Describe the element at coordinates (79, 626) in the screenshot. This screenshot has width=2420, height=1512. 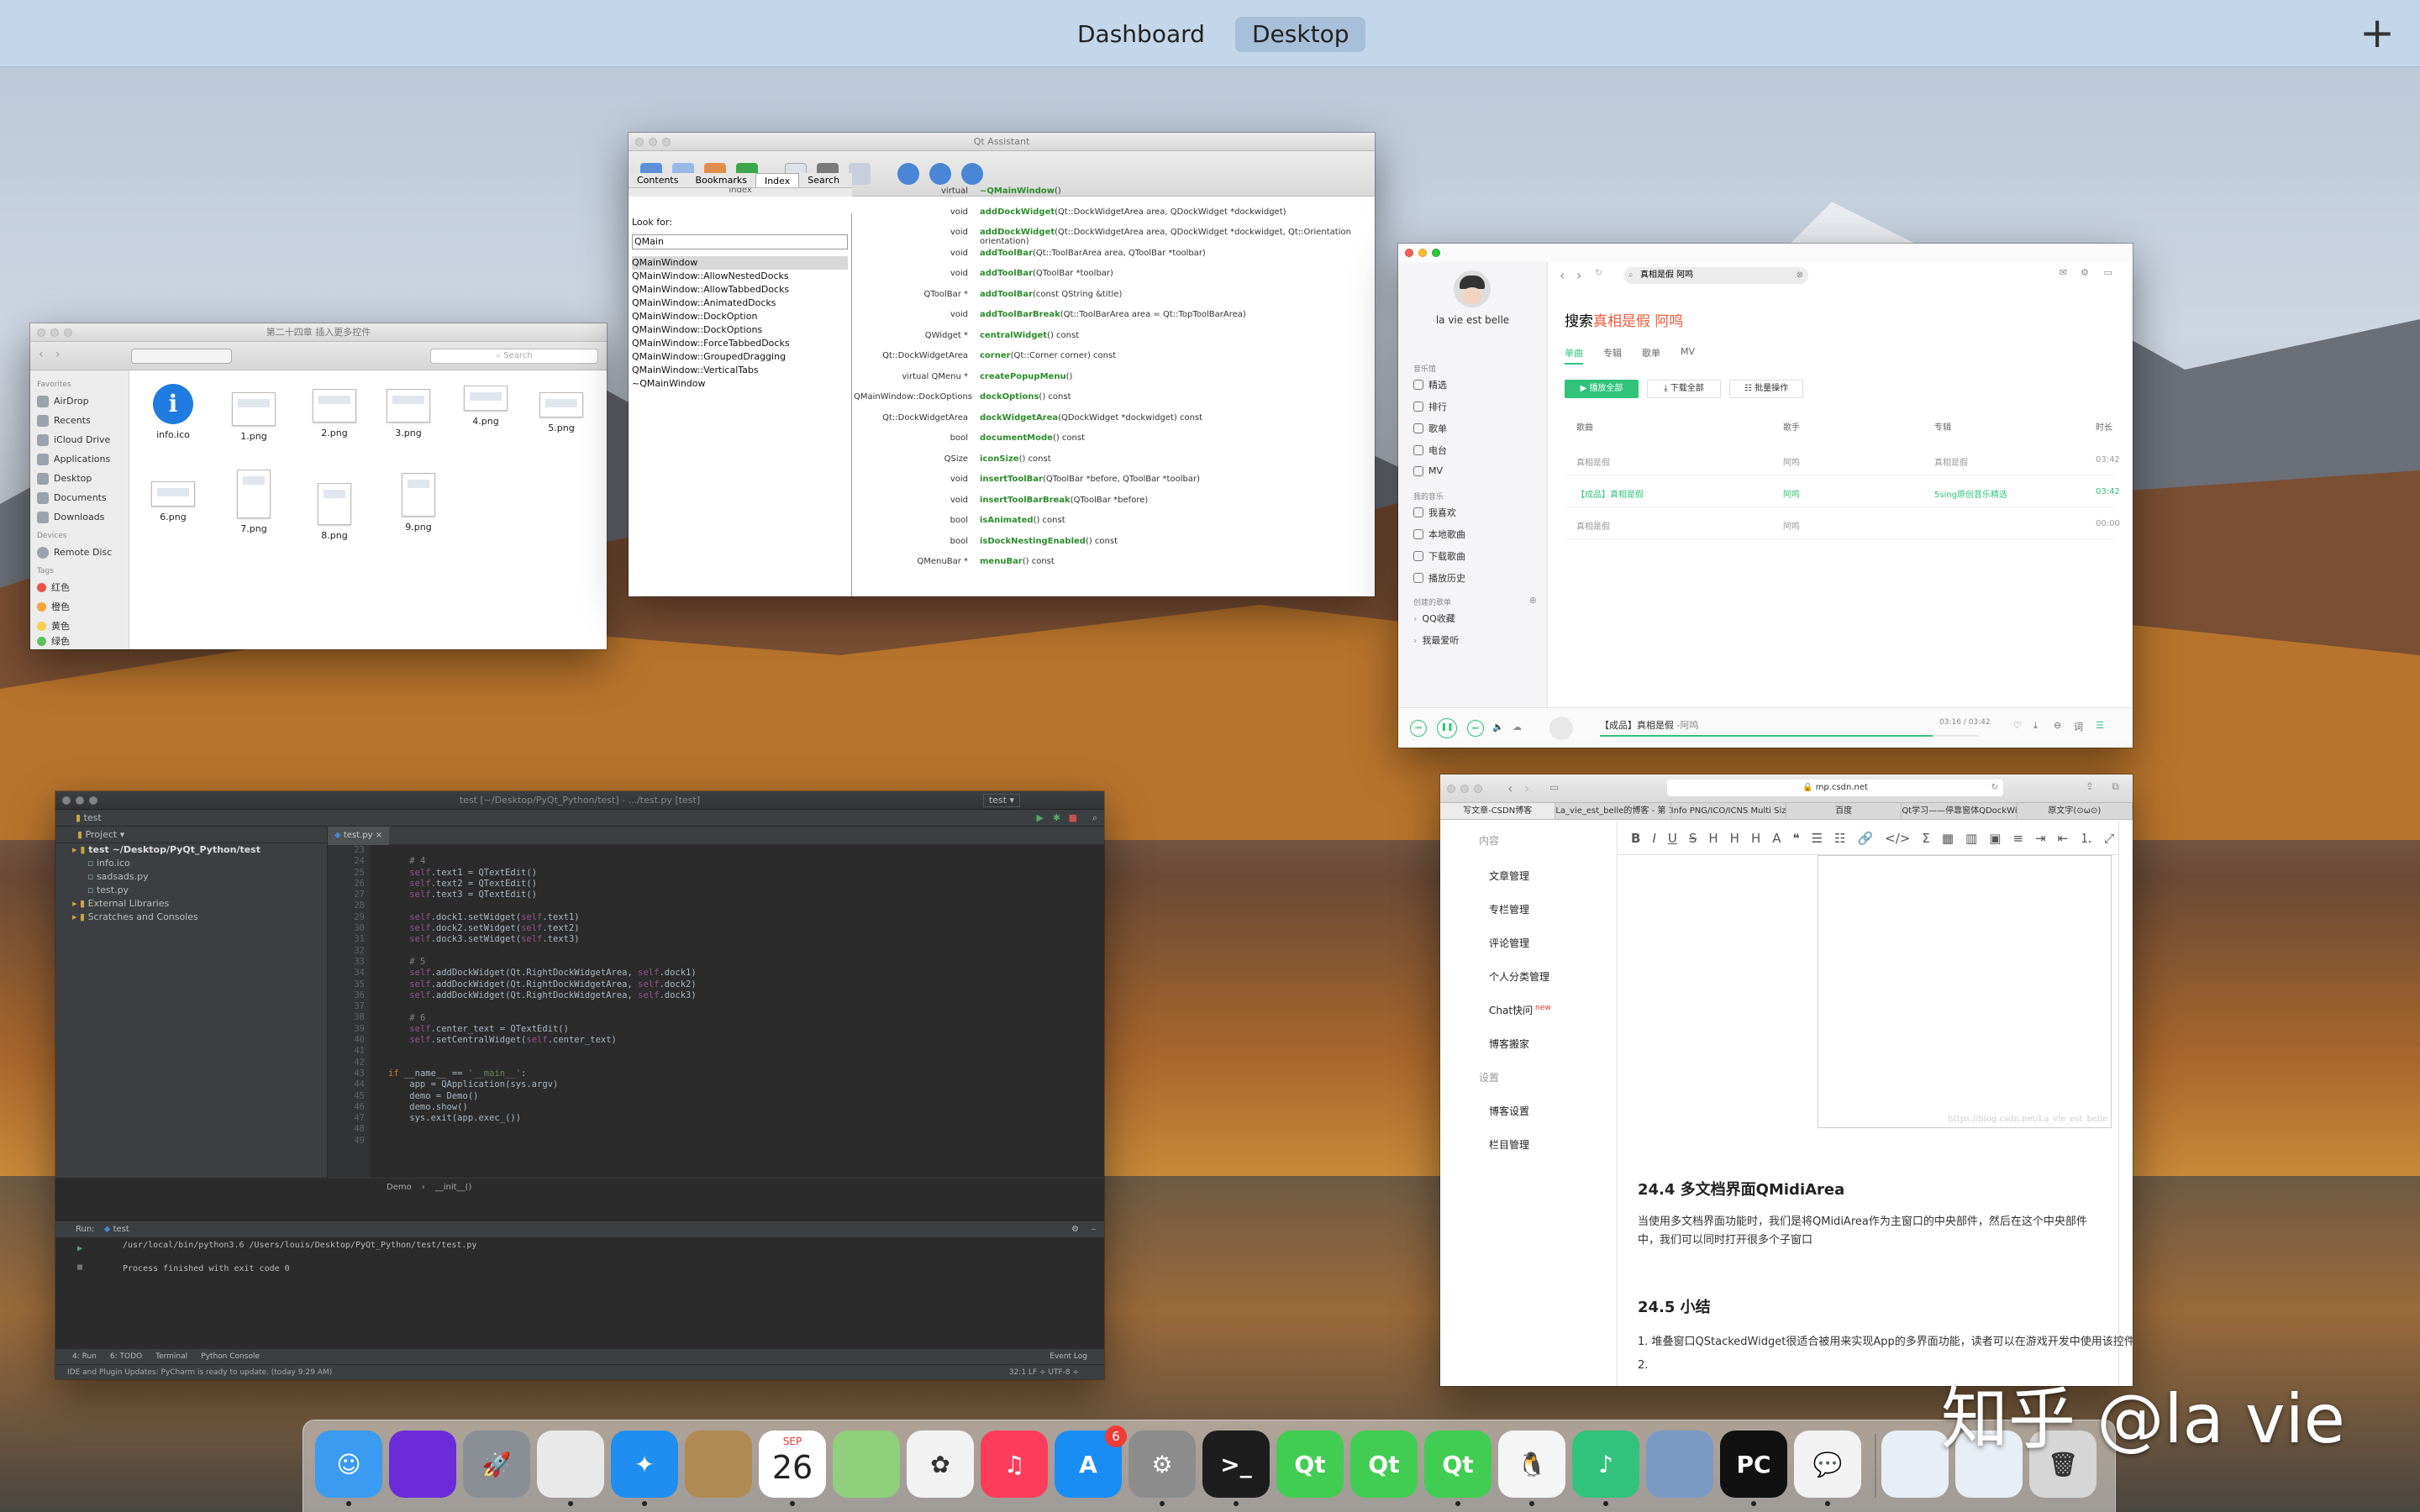
I see `tag-yellow: 黄色` at that location.